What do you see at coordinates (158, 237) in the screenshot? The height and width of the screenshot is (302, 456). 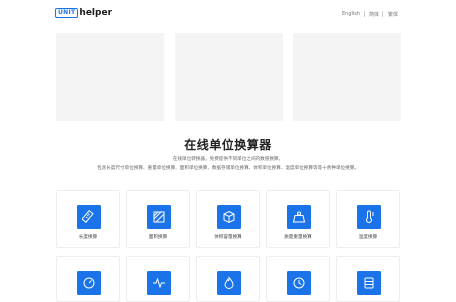 I see `tool-card-label: 面积换算` at bounding box center [158, 237].